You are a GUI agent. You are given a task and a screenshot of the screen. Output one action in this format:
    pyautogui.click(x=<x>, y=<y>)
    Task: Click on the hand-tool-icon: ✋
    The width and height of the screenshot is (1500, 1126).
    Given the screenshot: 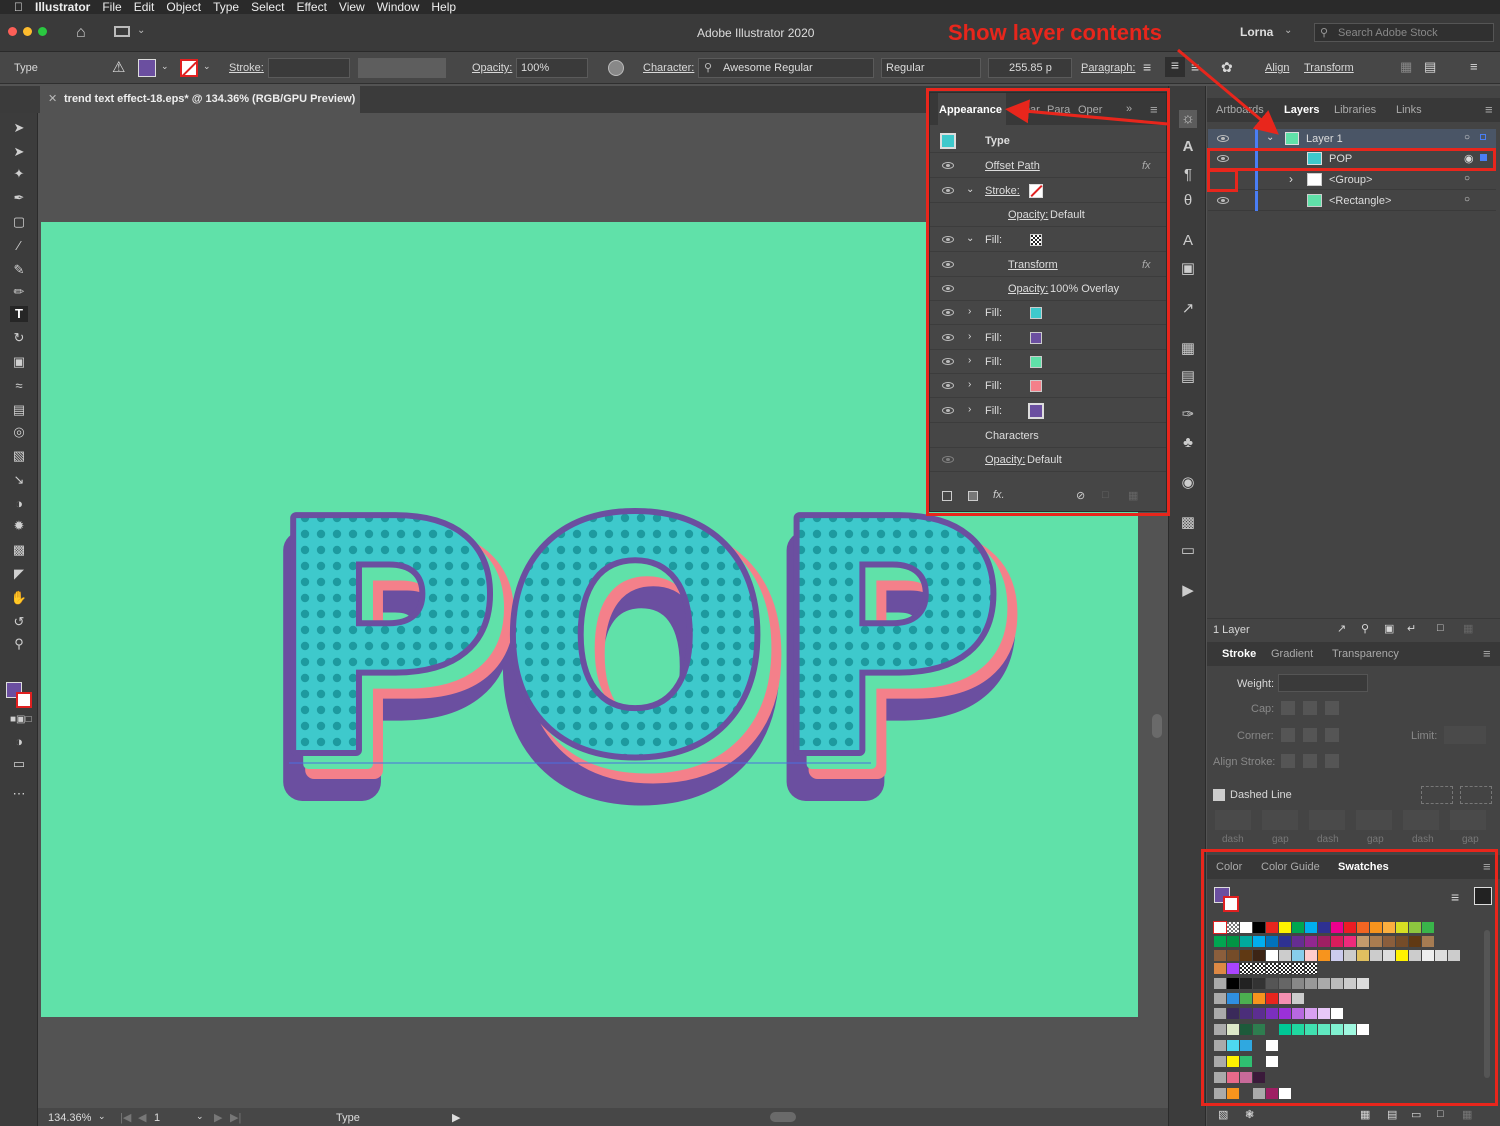 What is the action you would take?
    pyautogui.click(x=19, y=598)
    